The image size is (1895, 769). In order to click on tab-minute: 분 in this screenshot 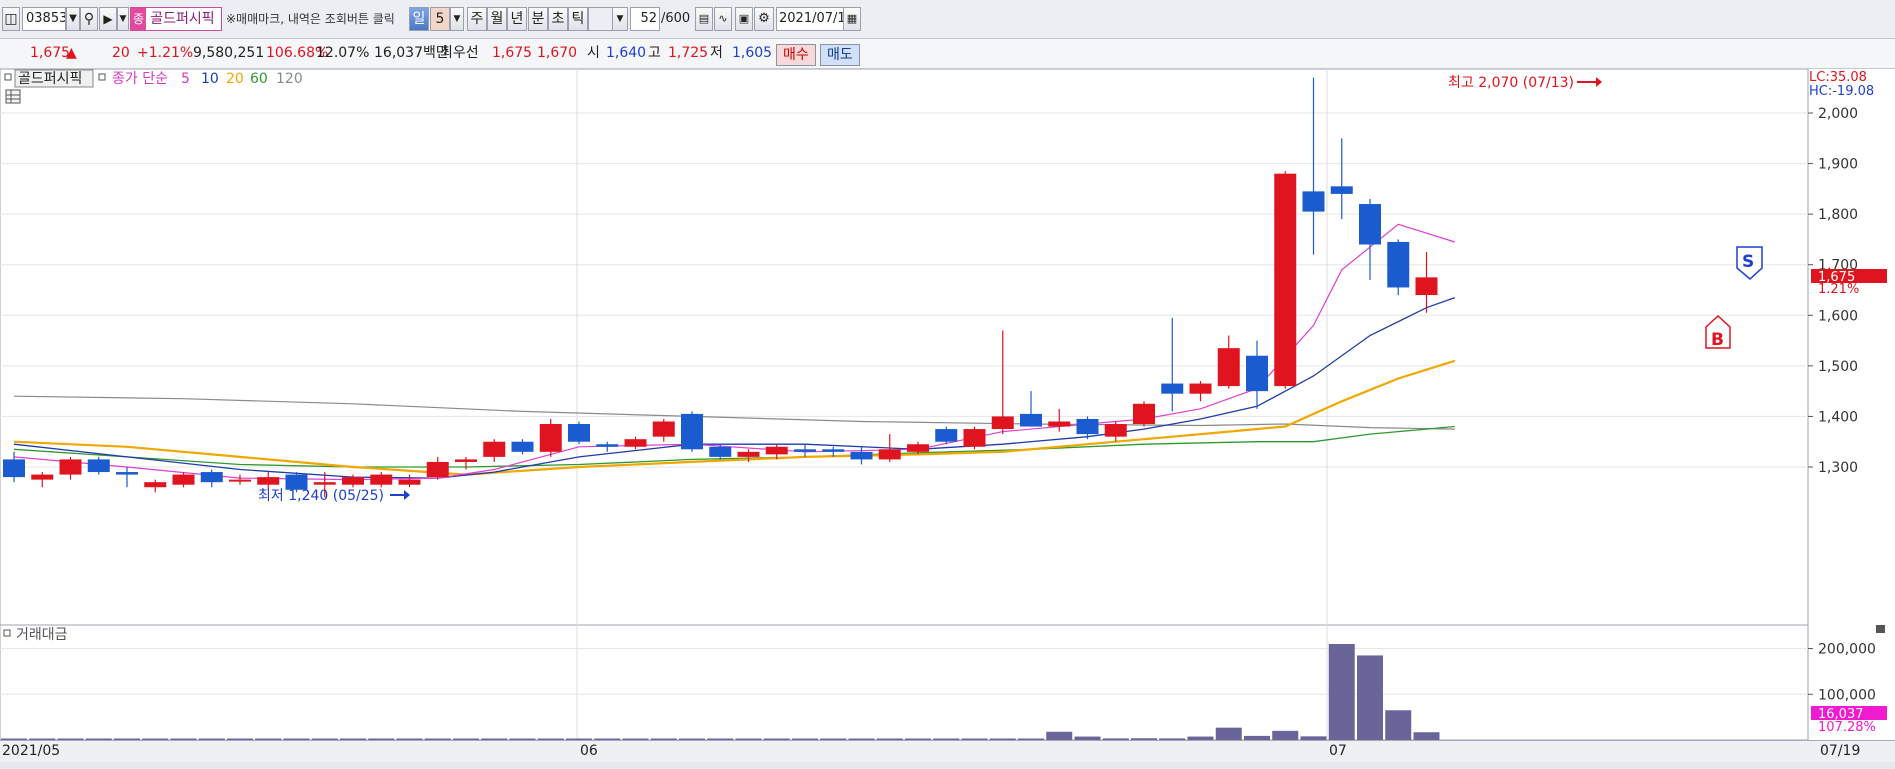, I will do `click(538, 19)`.